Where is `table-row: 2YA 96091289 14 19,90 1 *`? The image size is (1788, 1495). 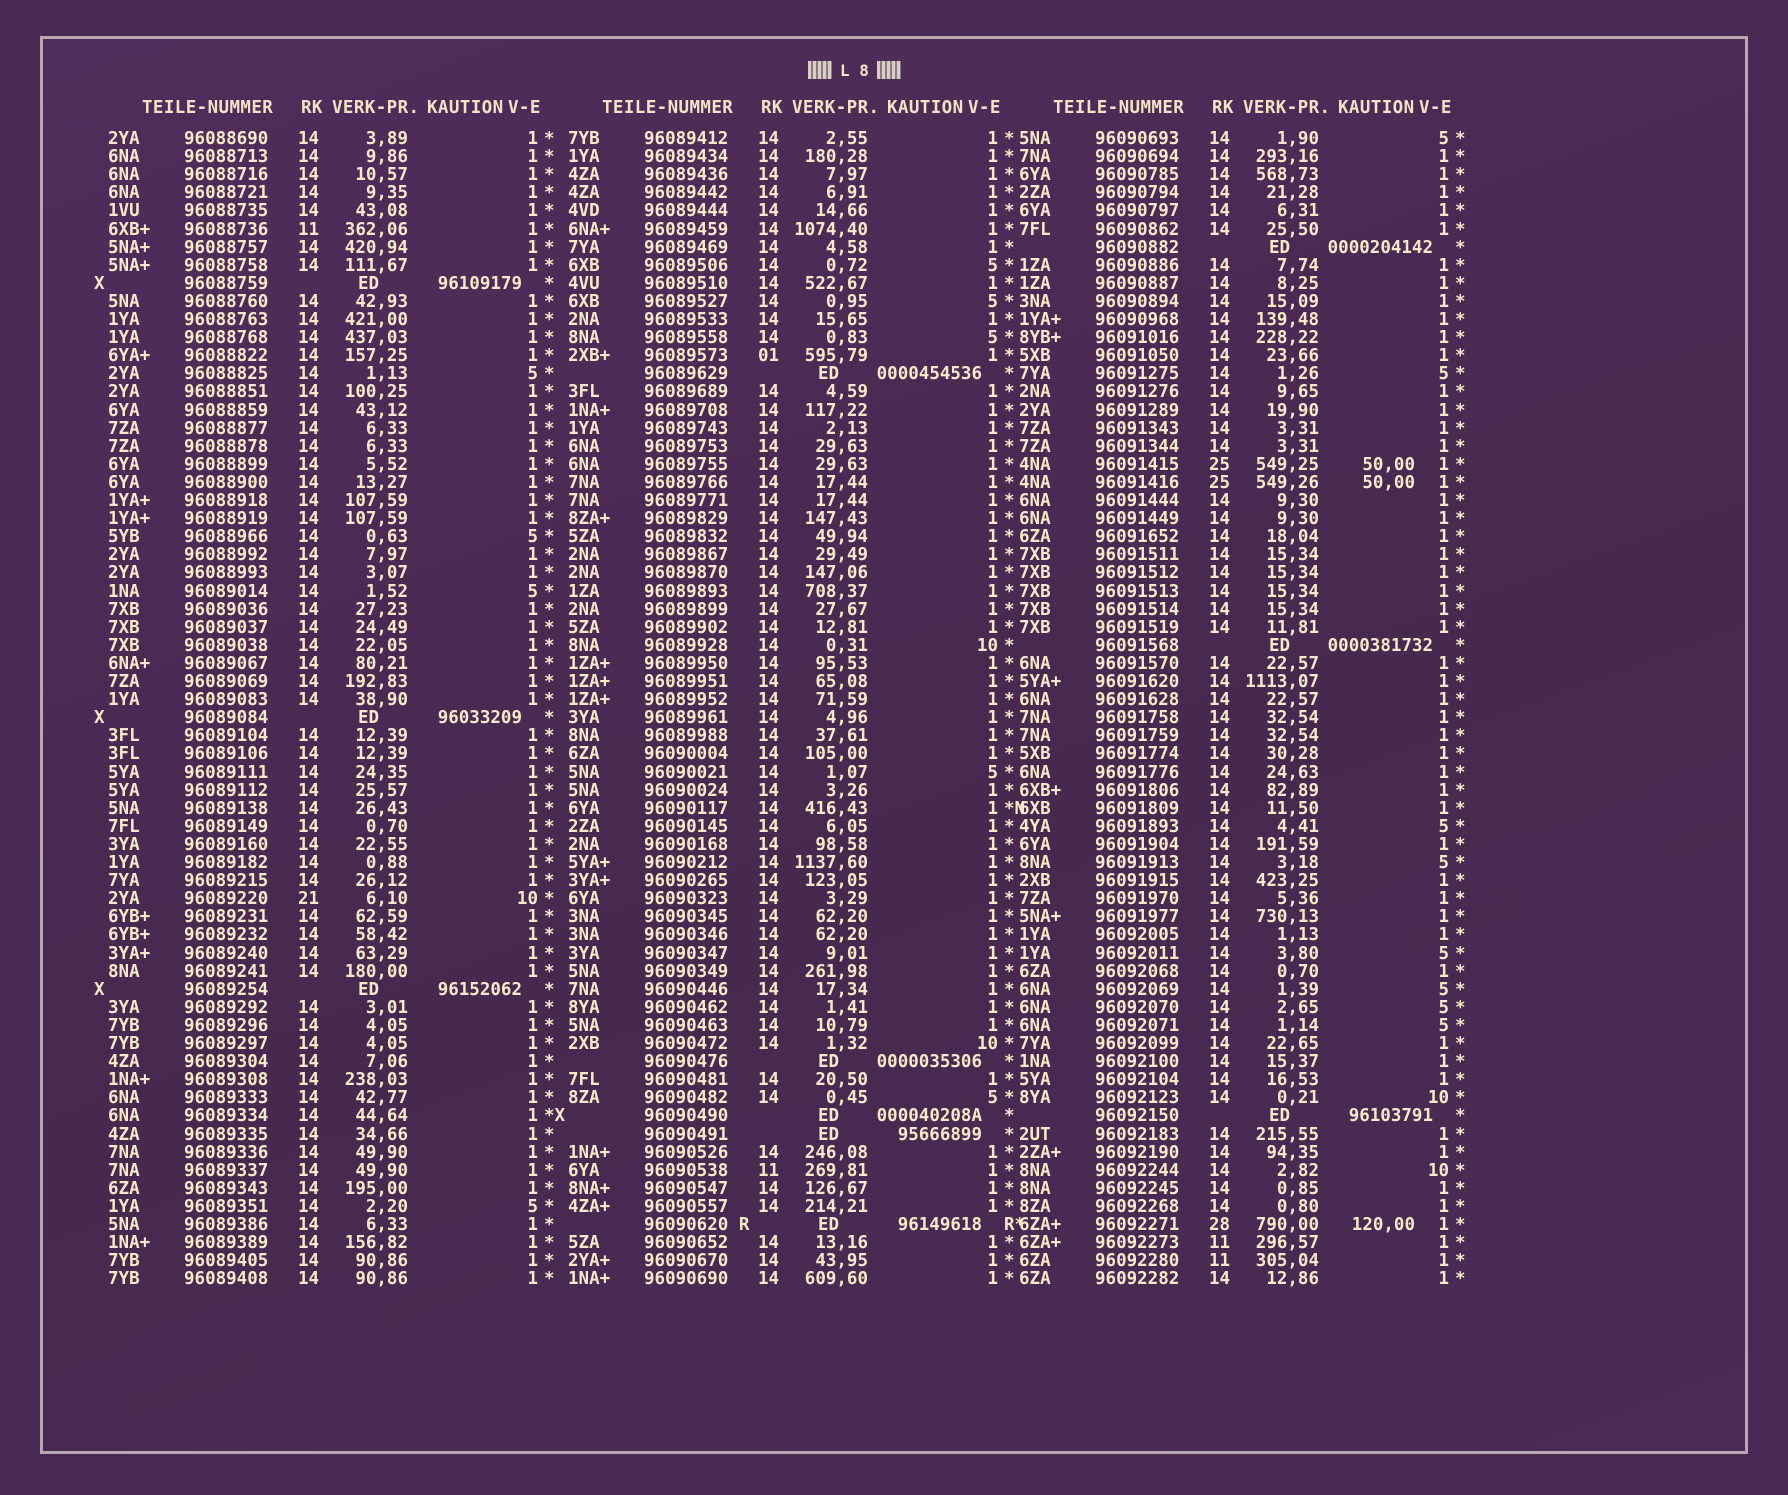
table-row: 2YA 96091289 14 19,90 1 * is located at coordinates (1242, 411).